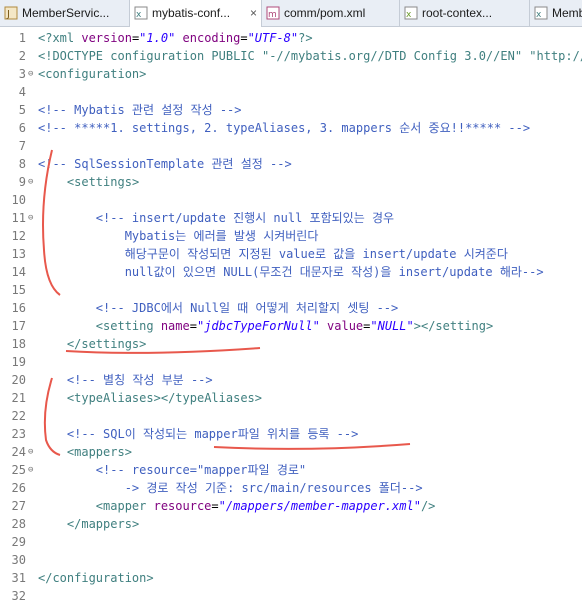 The width and height of the screenshot is (582, 605). I want to click on line-number: 1, so click(22, 38).